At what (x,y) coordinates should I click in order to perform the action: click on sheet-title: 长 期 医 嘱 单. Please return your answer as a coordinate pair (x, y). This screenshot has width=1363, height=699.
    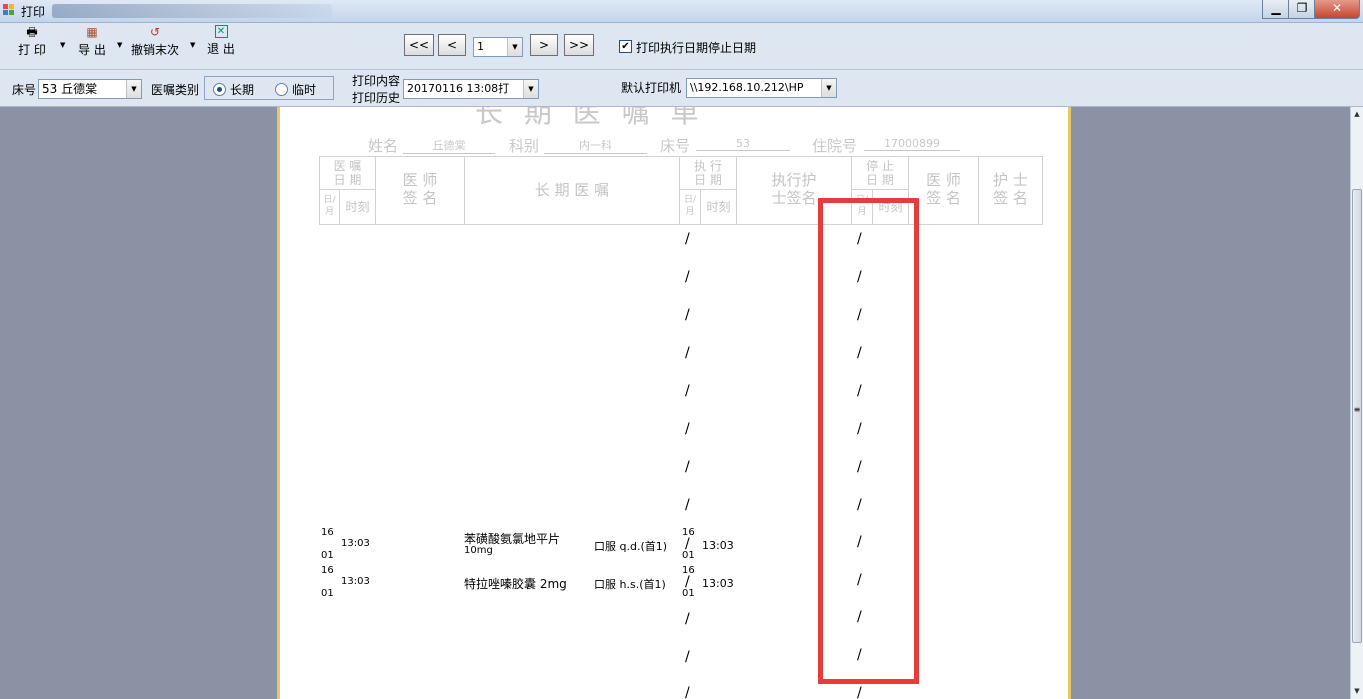
    Looking at the image, I should click on (590, 118).